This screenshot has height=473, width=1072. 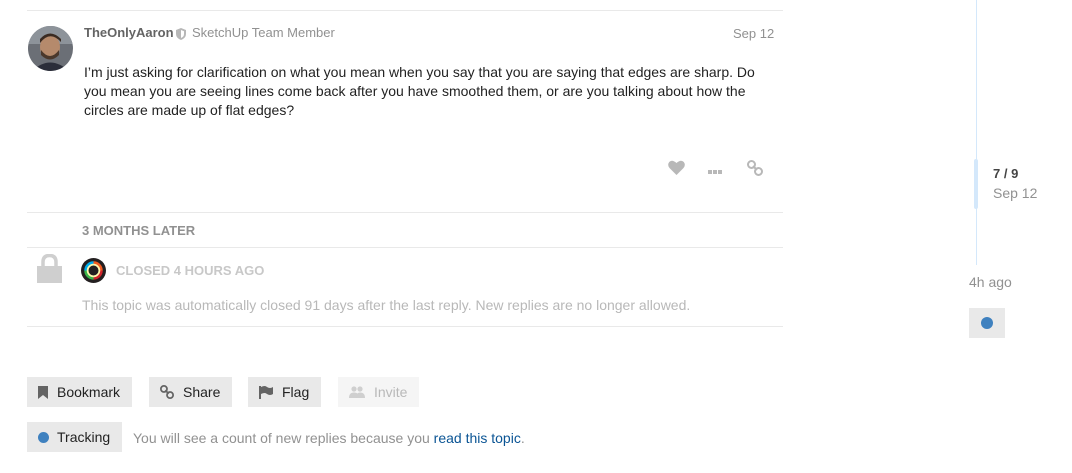 I want to click on timeline-date: Sep 12, so click(x=1015, y=193).